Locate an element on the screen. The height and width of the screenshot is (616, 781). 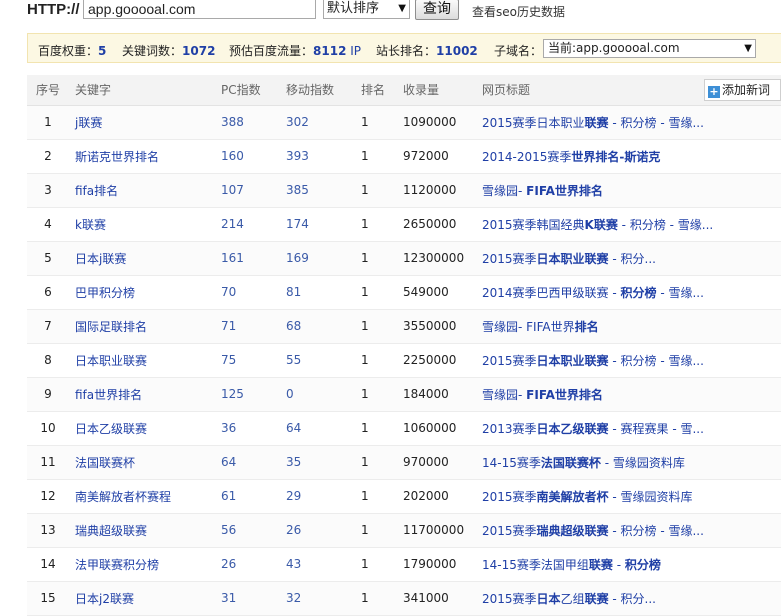
row-keyword-cell: k联赛 is located at coordinates (145, 224).